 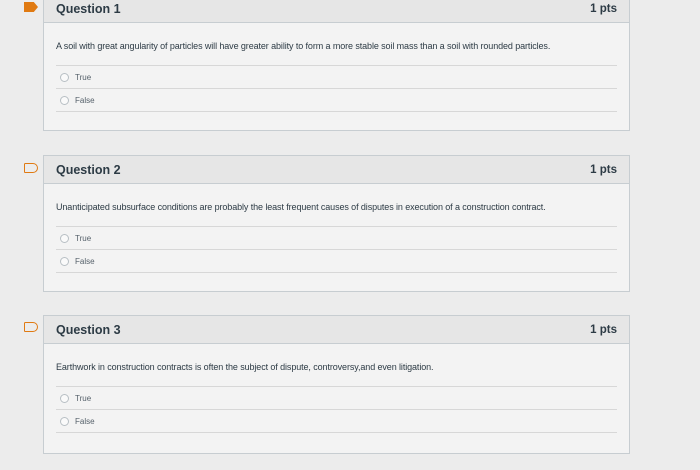 I want to click on question-title: Question 3, so click(x=88, y=329).